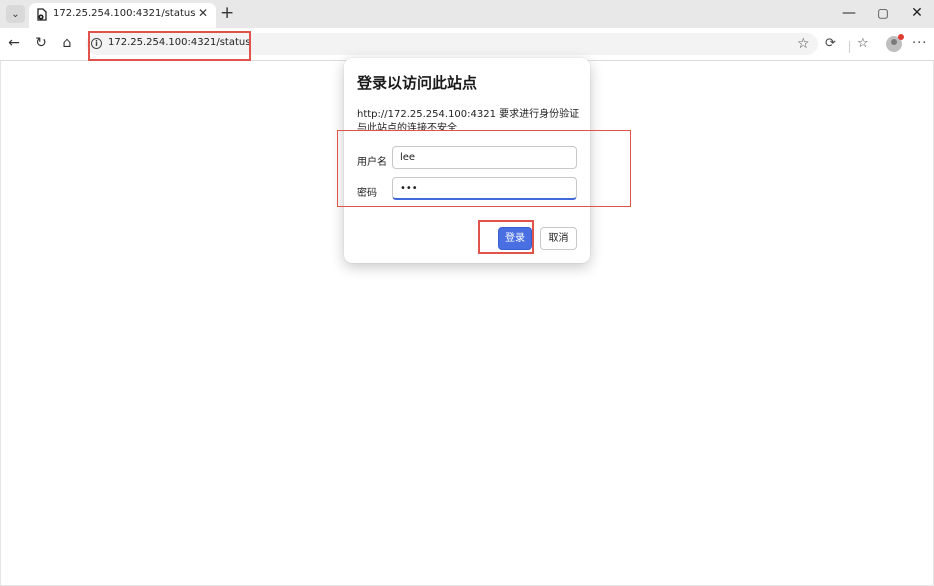 The width and height of the screenshot is (934, 586). What do you see at coordinates (203, 13) in the screenshot?
I see `tab-close-icon: ✕` at bounding box center [203, 13].